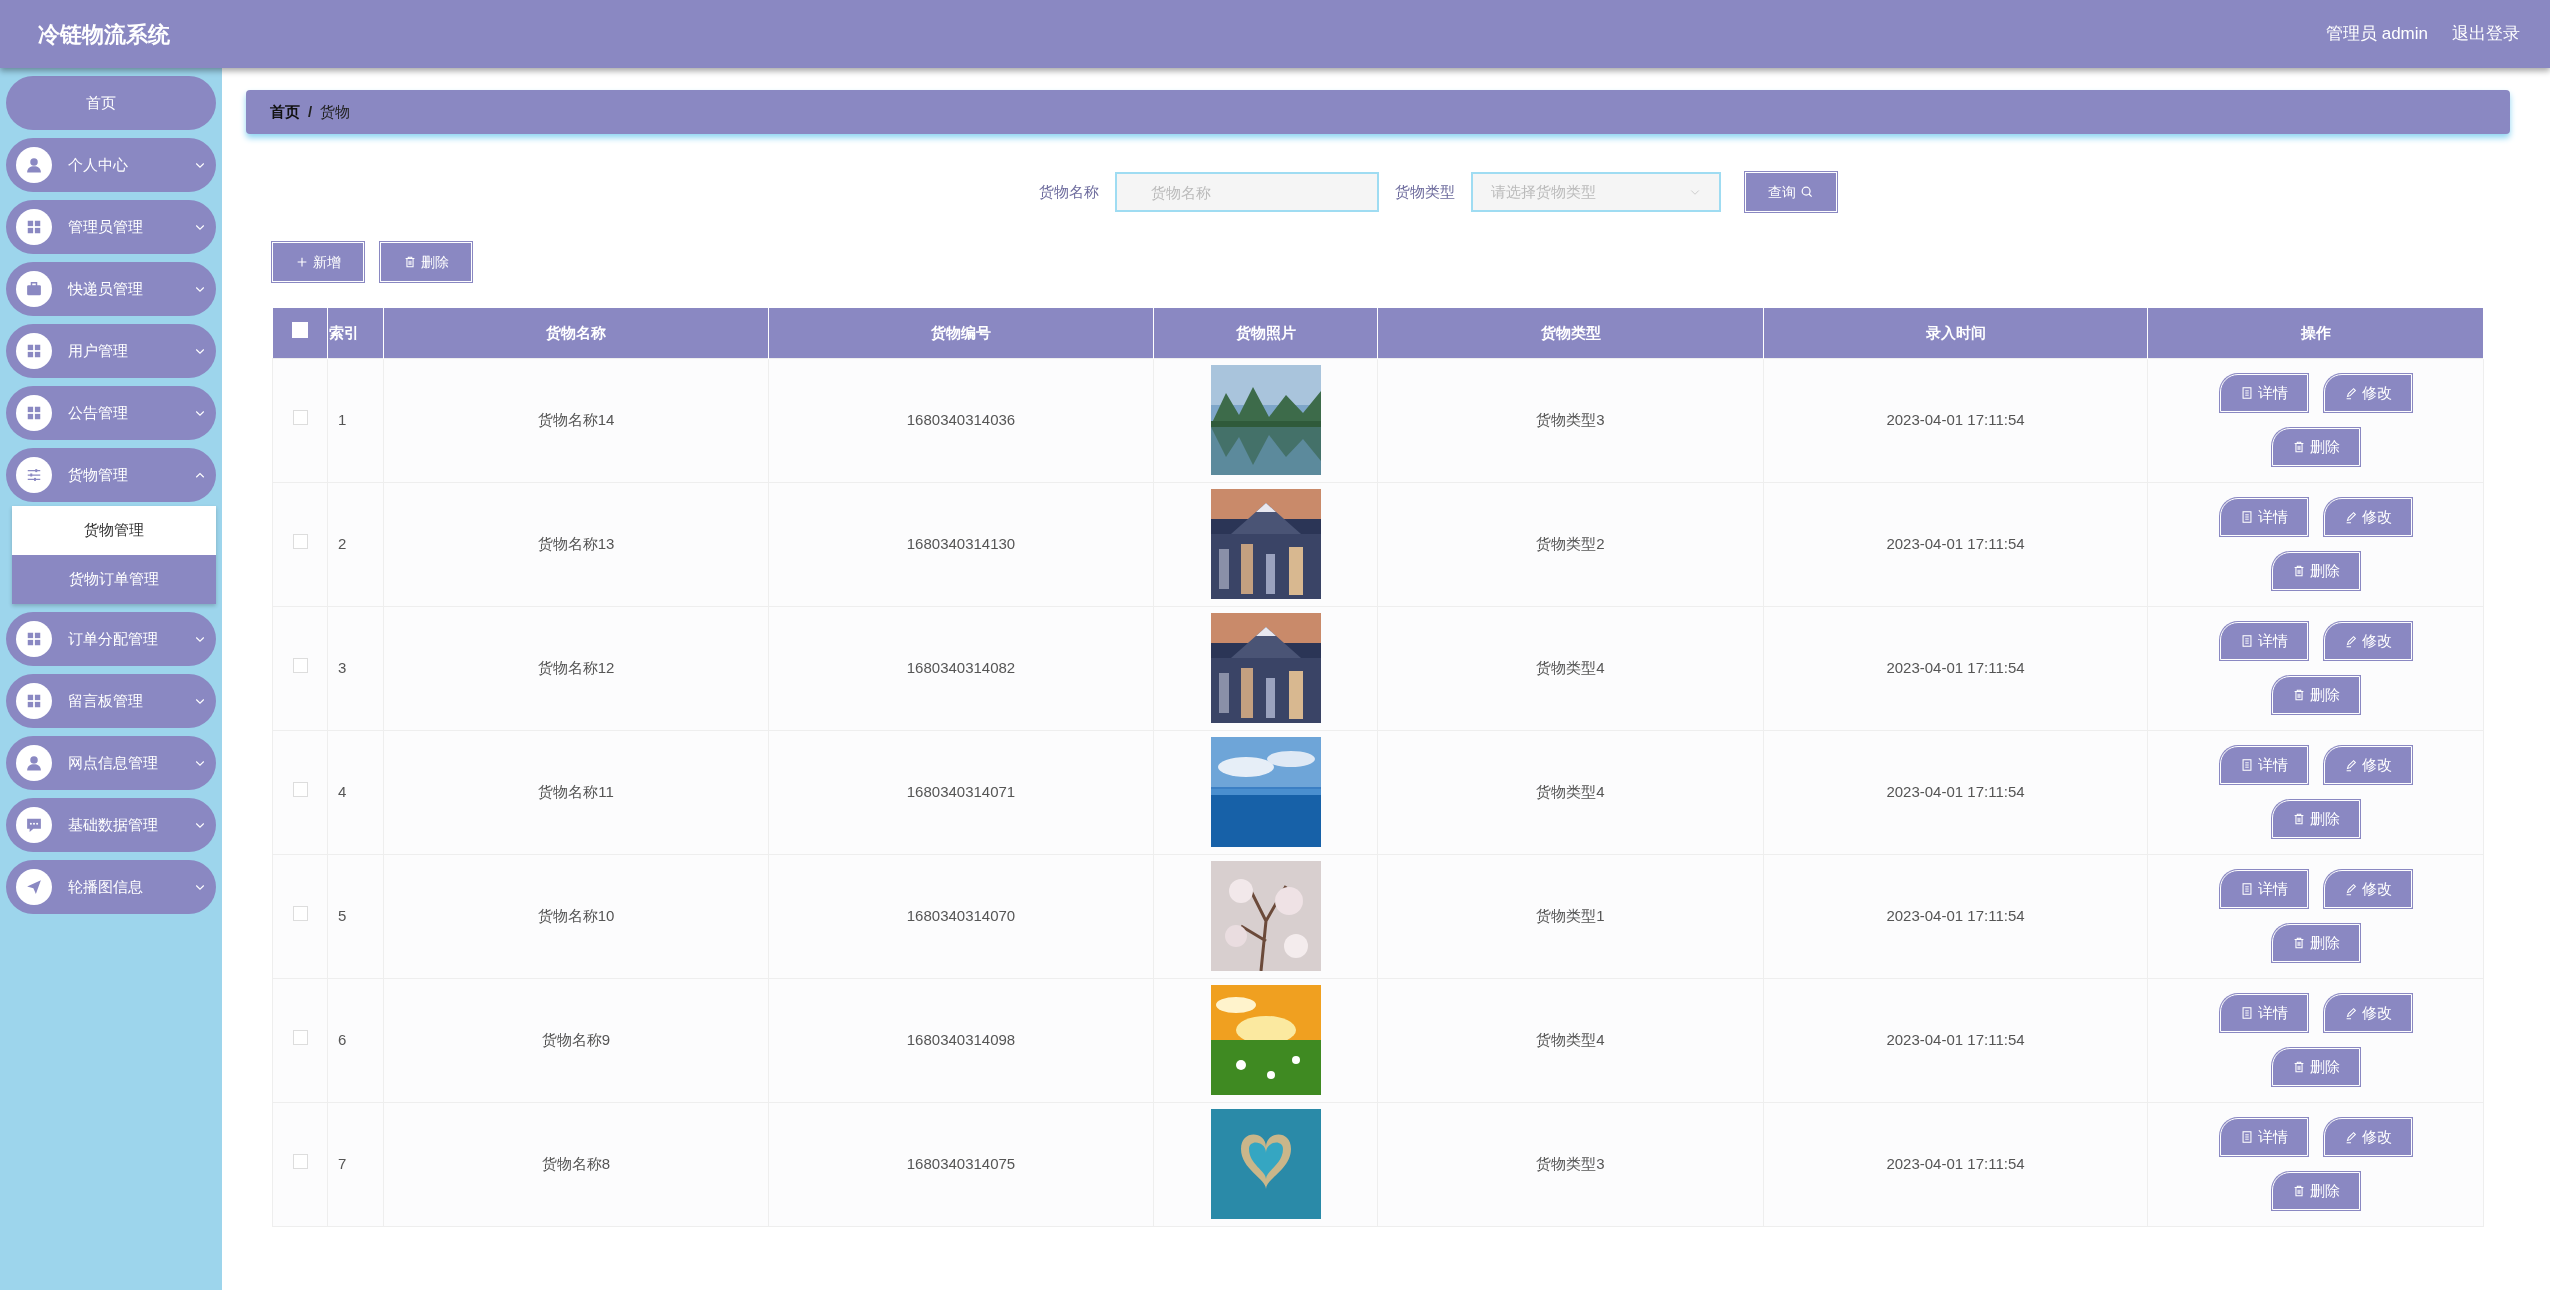  Describe the element at coordinates (1425, 191) in the screenshot. I see `field-label: 货物类型` at that location.